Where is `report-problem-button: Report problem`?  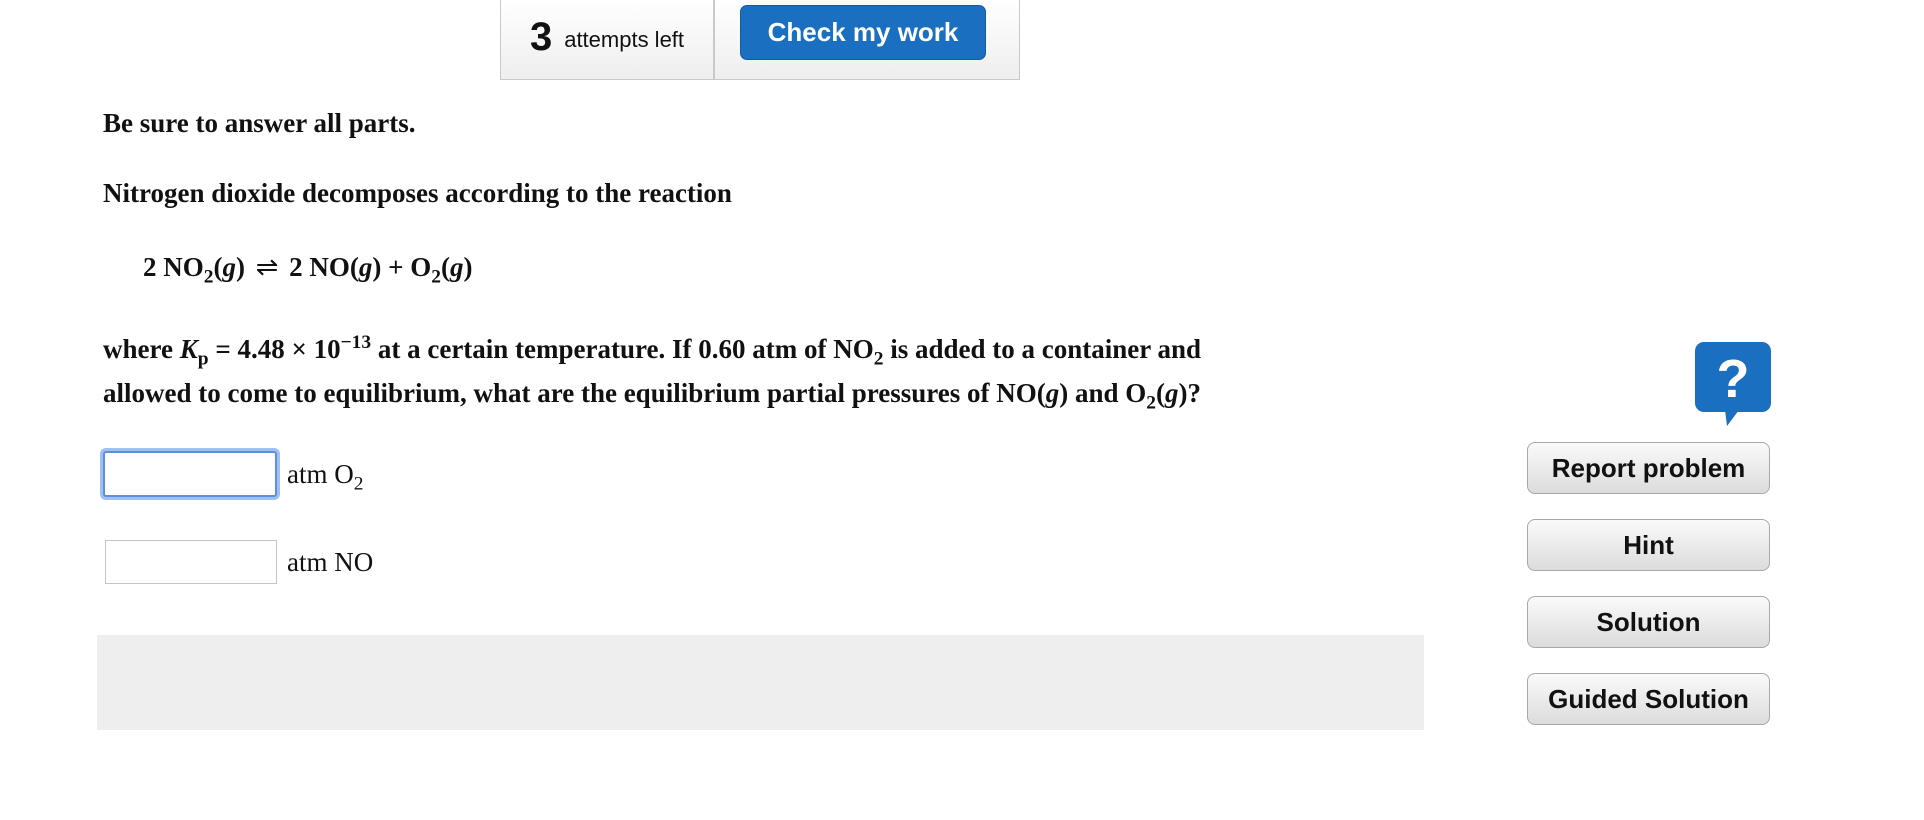
report-problem-button: Report problem is located at coordinates (1648, 468).